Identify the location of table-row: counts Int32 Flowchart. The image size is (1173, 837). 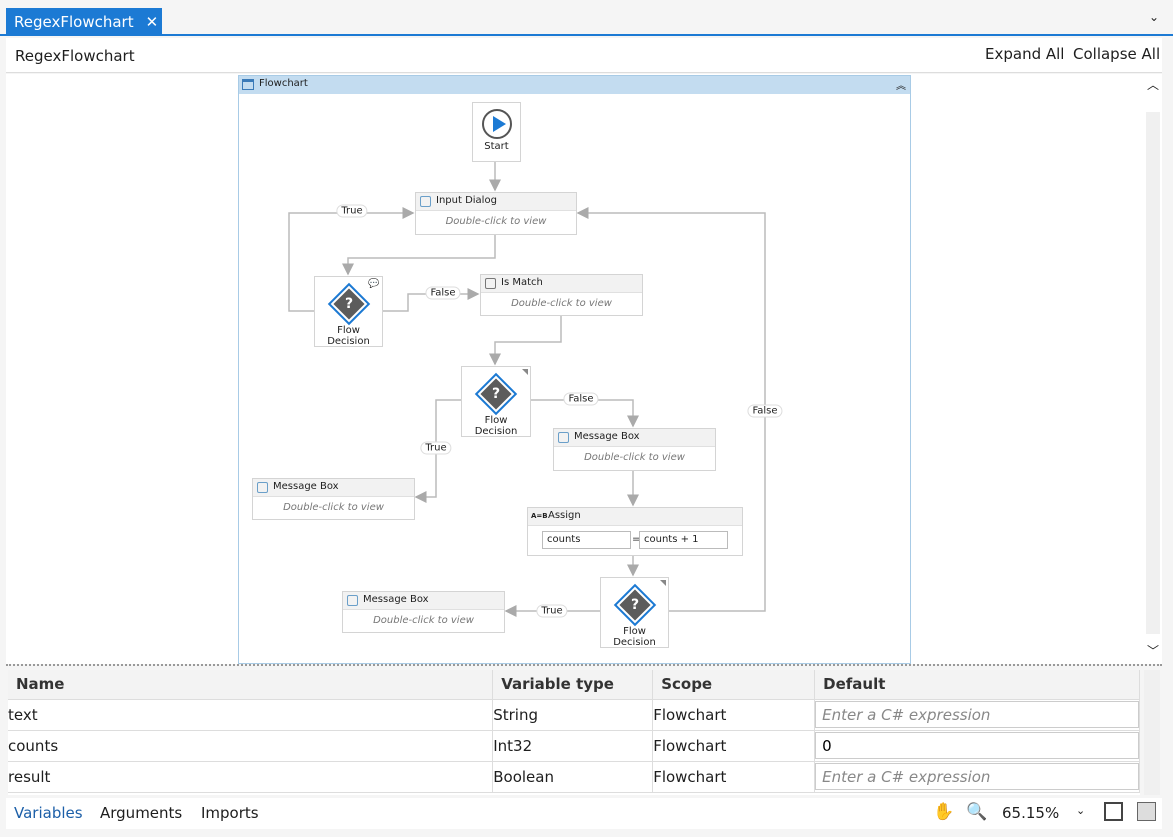
(574, 745).